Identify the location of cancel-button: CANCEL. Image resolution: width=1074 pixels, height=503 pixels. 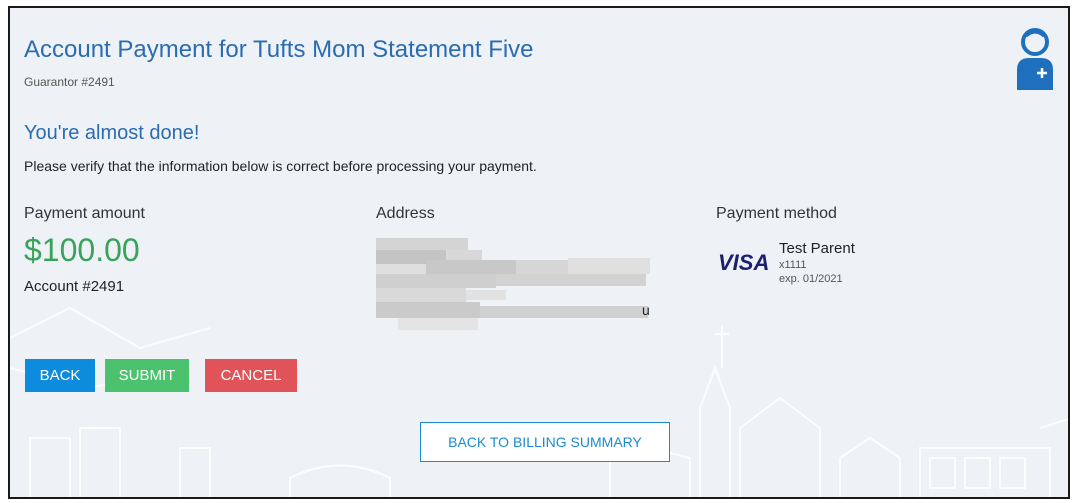
(251, 375).